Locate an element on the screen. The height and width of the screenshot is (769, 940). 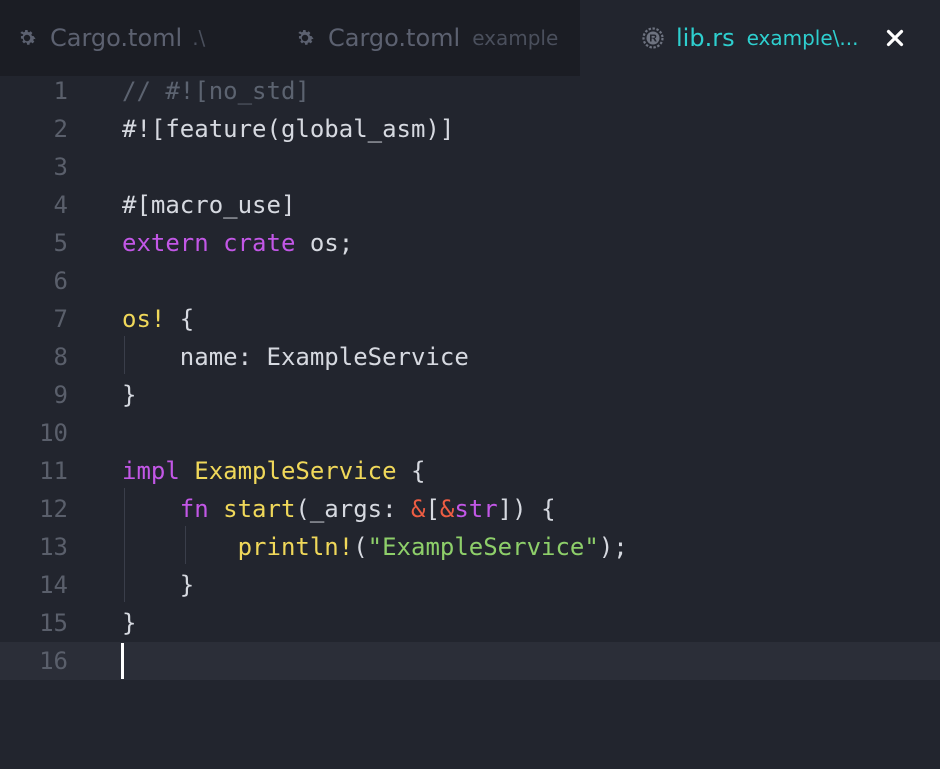
code-text: impl ExampleService { is located at coordinates (273, 471).